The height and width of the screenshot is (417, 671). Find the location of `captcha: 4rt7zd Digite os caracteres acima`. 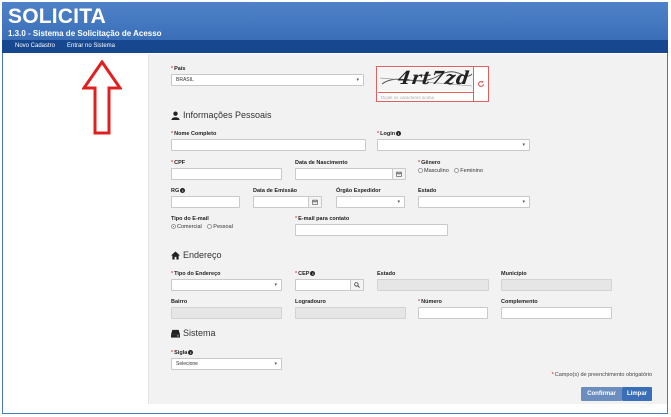

captcha: 4rt7zd Digite os caracteres acima is located at coordinates (432, 84).